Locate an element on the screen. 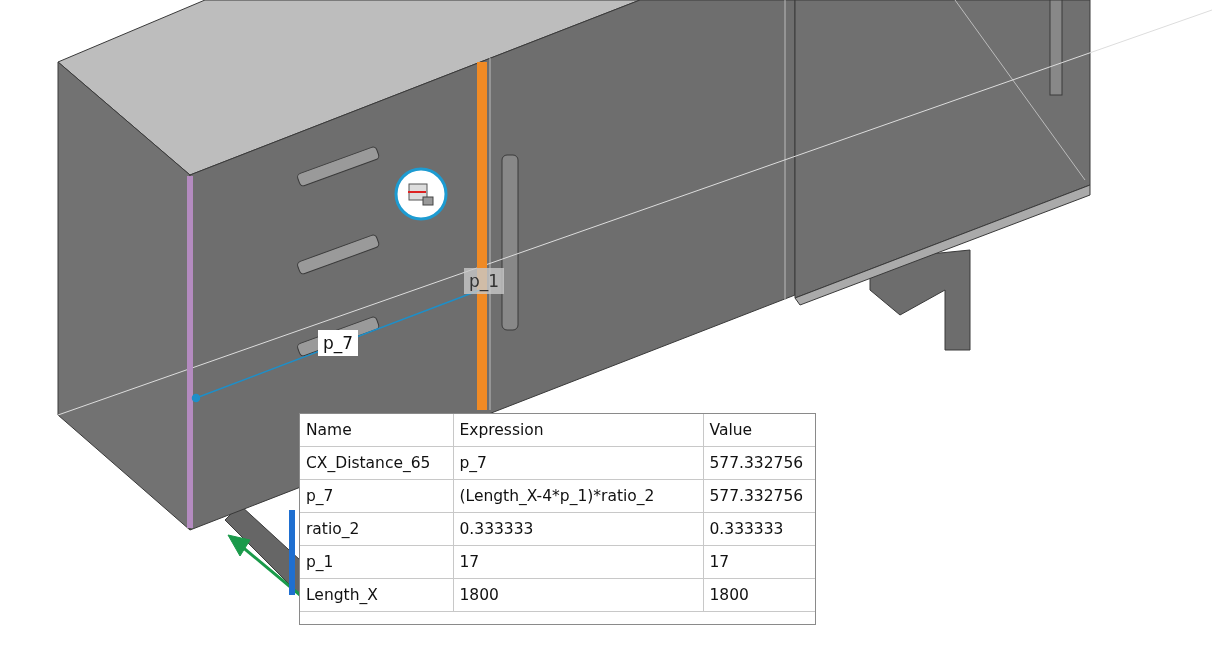 This screenshot has width=1212, height=656. table-cell: CX_Distance_65 is located at coordinates (376, 463).